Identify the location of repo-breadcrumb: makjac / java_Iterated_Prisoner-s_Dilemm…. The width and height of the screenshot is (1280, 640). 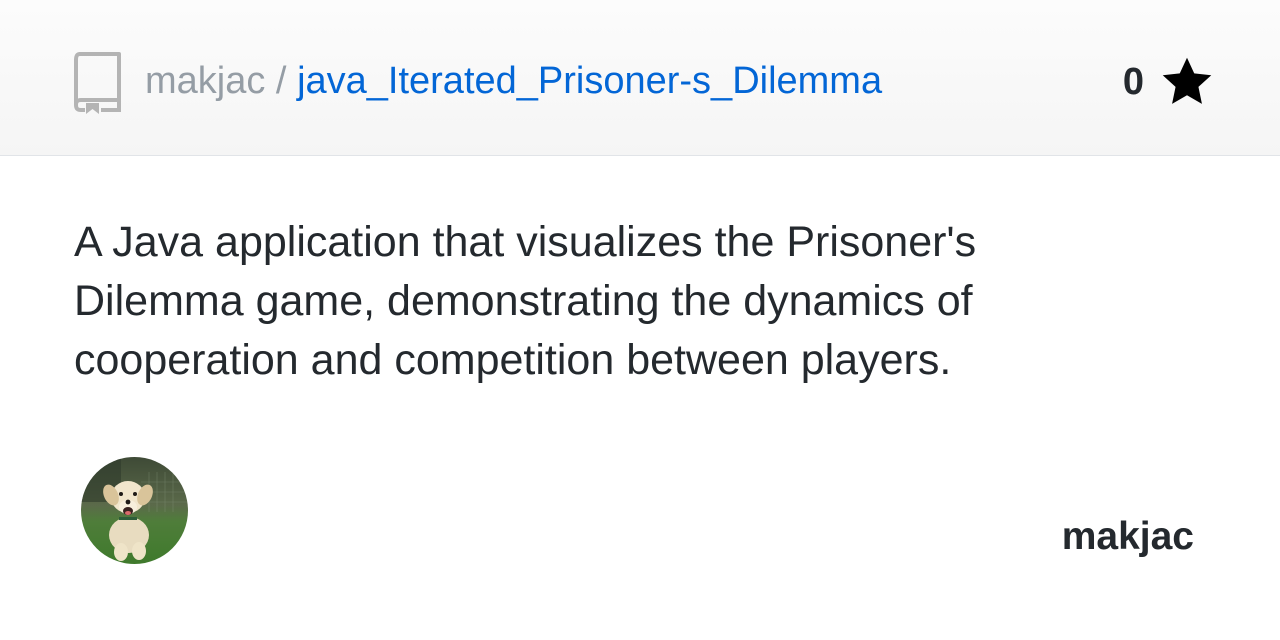
(513, 81).